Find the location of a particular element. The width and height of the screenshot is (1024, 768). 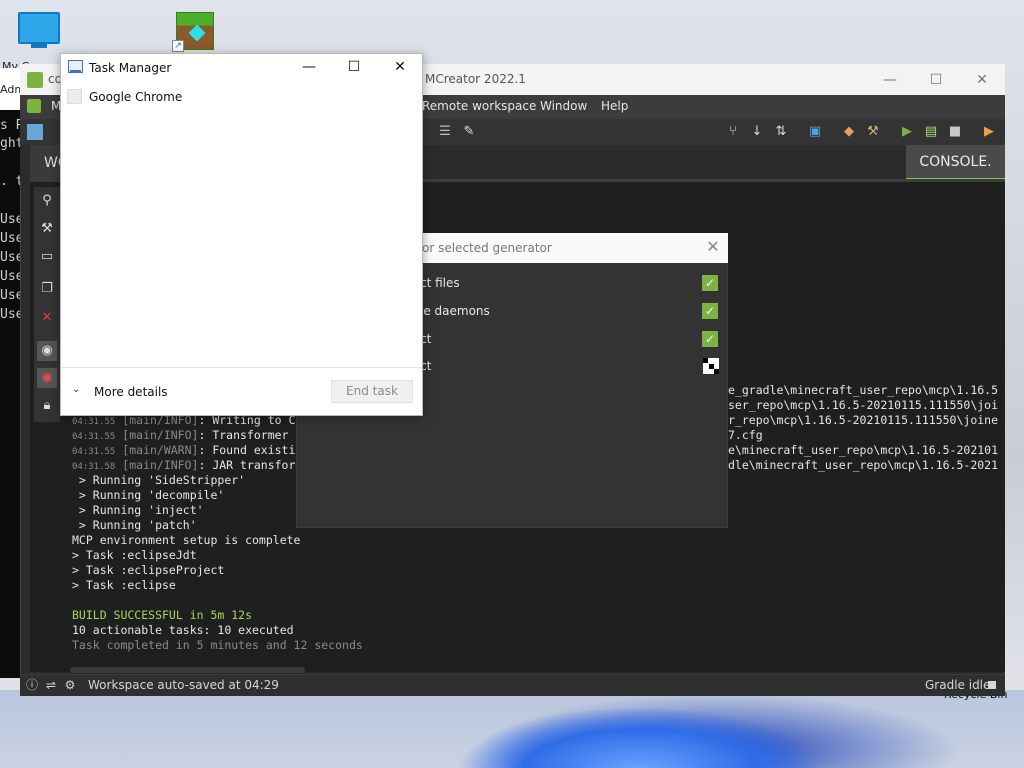

end-task-button: End task is located at coordinates (372, 391).